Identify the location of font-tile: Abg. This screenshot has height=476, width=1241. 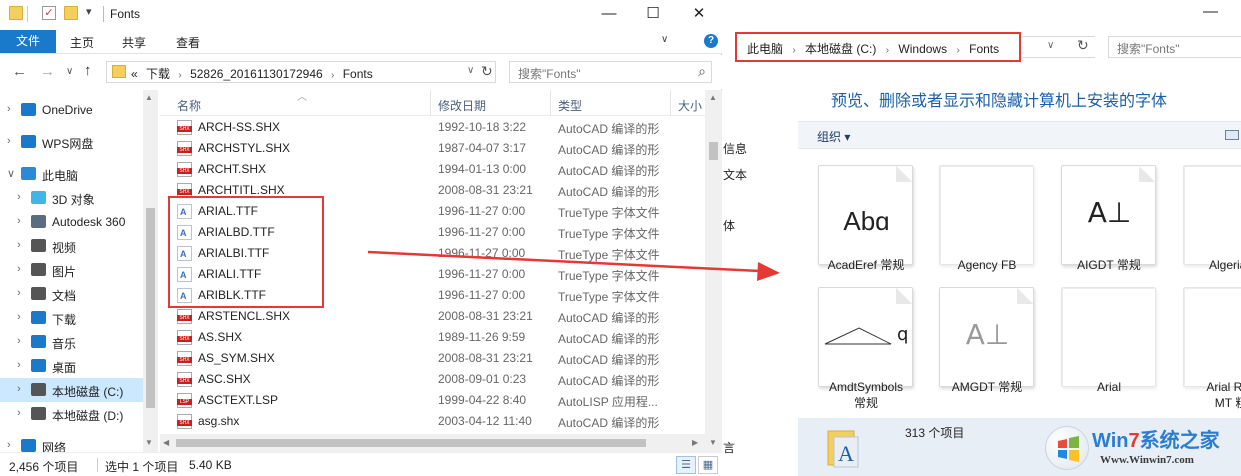
(1108, 337).